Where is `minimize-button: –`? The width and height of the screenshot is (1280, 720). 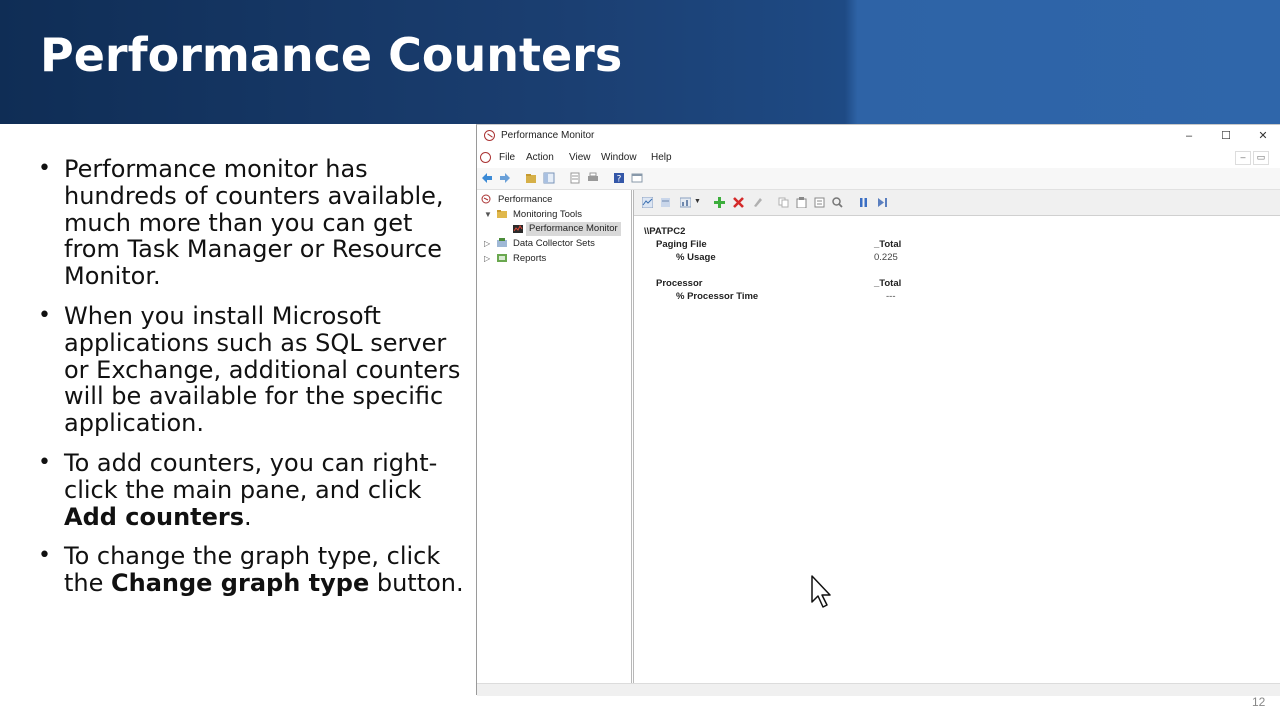
minimize-button: – is located at coordinates (1189, 136).